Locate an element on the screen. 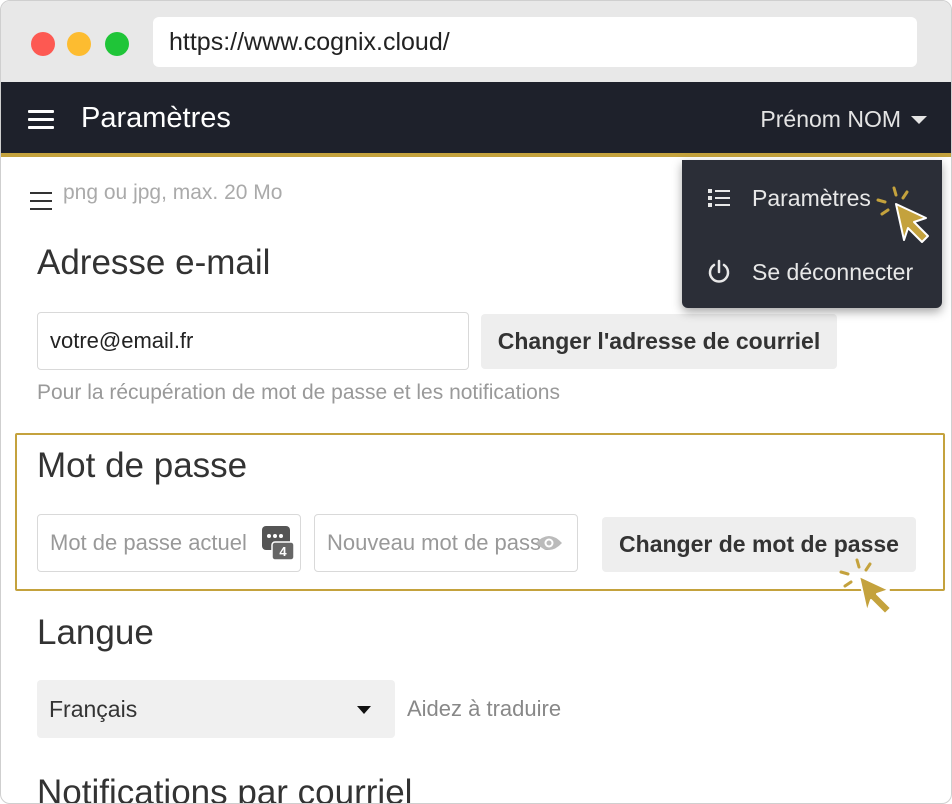 The width and height of the screenshot is (952, 804). user-dropdown-menu: Paramètres Se déconnecter is located at coordinates (812, 234).